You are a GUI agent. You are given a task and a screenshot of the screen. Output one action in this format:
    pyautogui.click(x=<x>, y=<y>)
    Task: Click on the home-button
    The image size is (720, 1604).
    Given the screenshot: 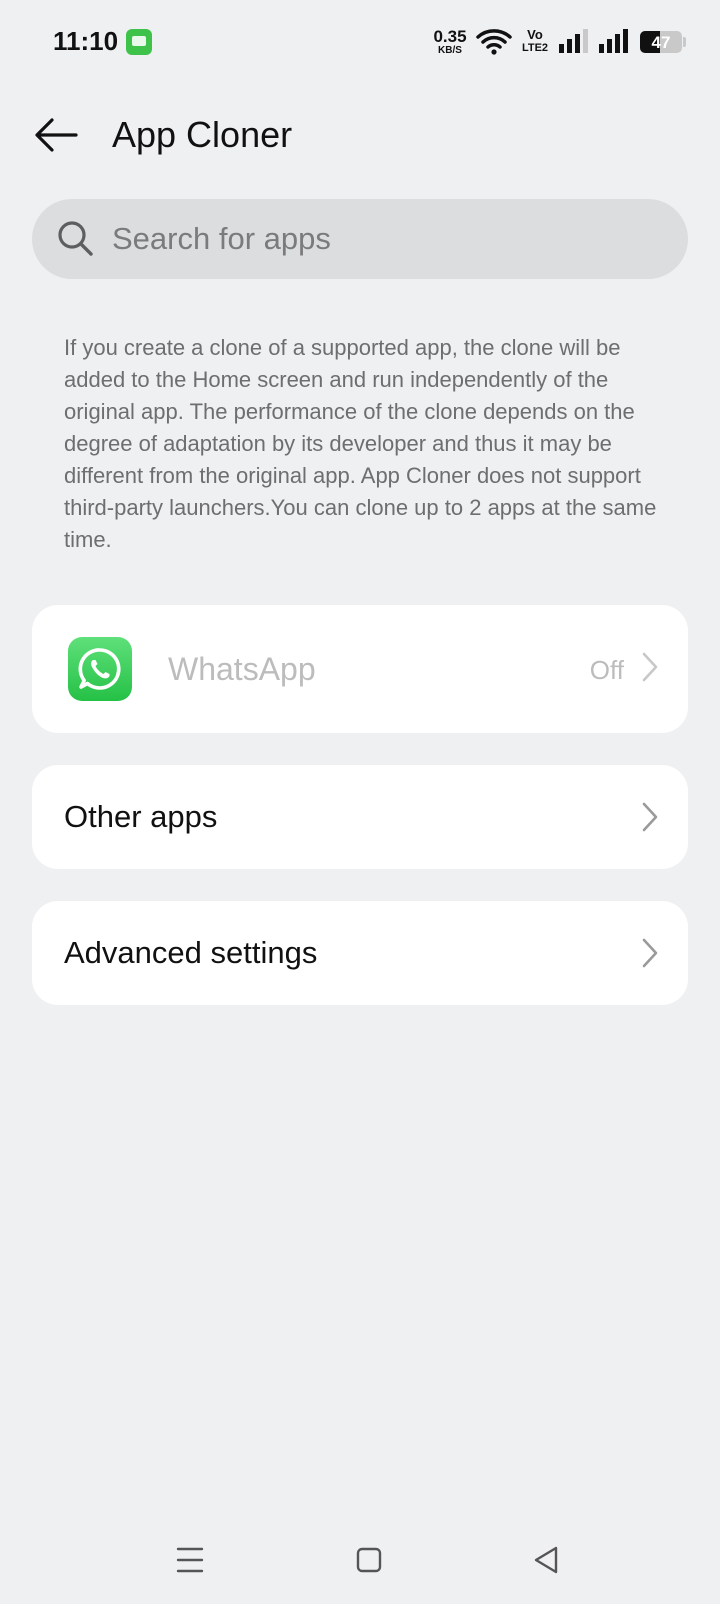 What is the action you would take?
    pyautogui.click(x=369, y=1560)
    